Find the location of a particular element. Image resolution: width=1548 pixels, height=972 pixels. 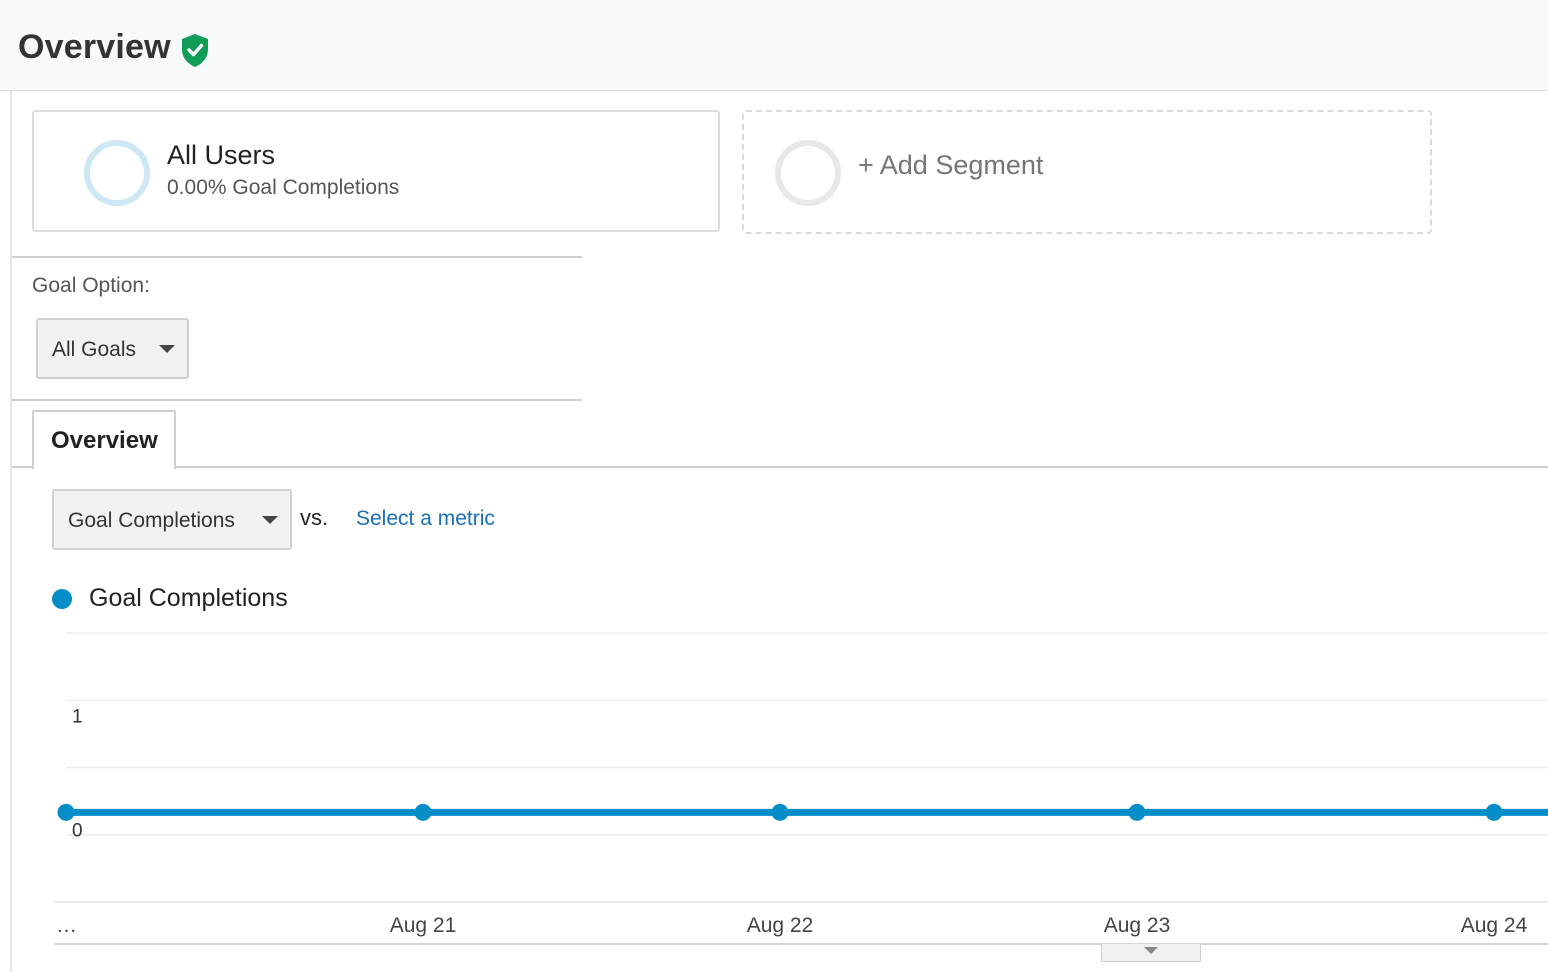

segment-card-all-users: All Users 0.00% Goal Completions is located at coordinates (376, 171).